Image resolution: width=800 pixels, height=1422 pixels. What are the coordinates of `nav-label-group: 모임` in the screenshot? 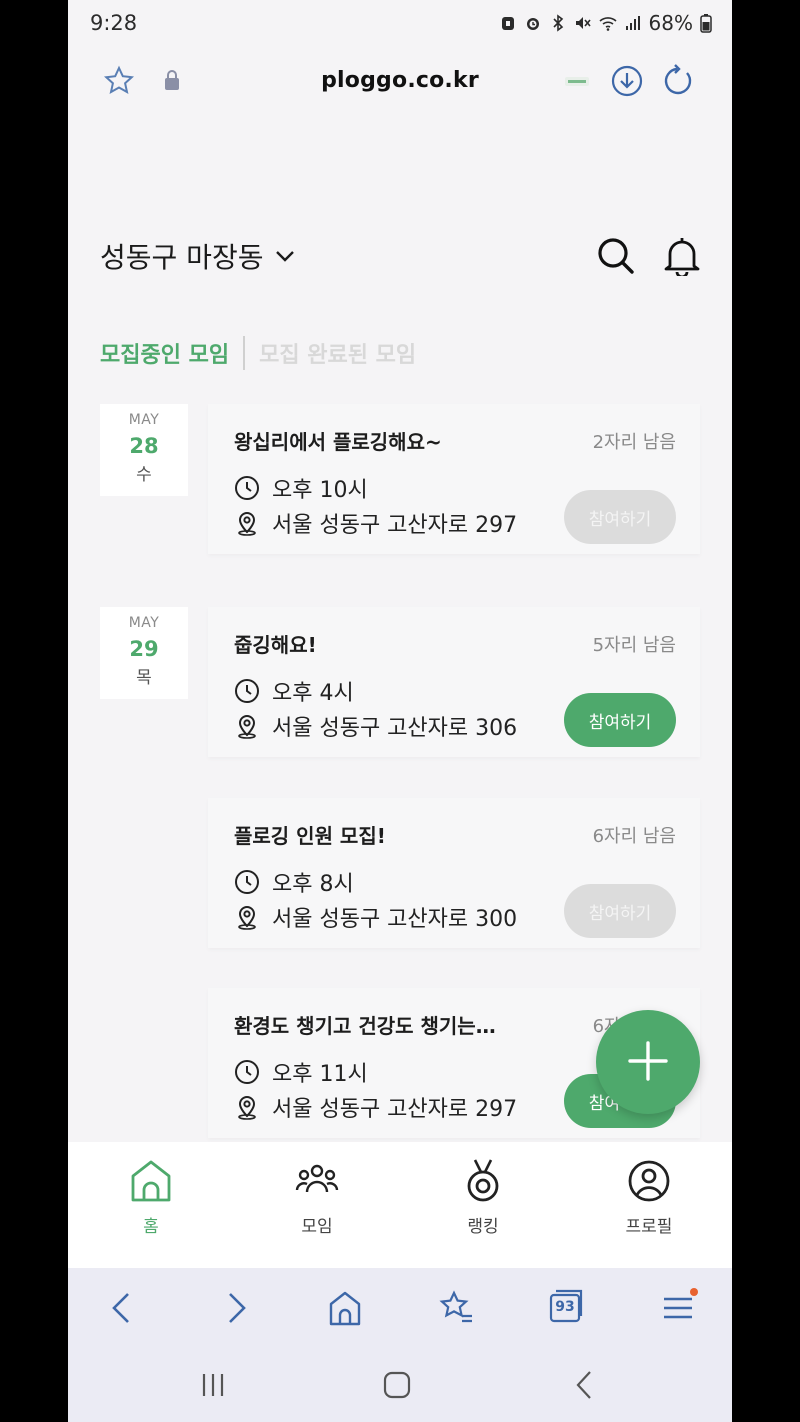 It's located at (317, 1227).